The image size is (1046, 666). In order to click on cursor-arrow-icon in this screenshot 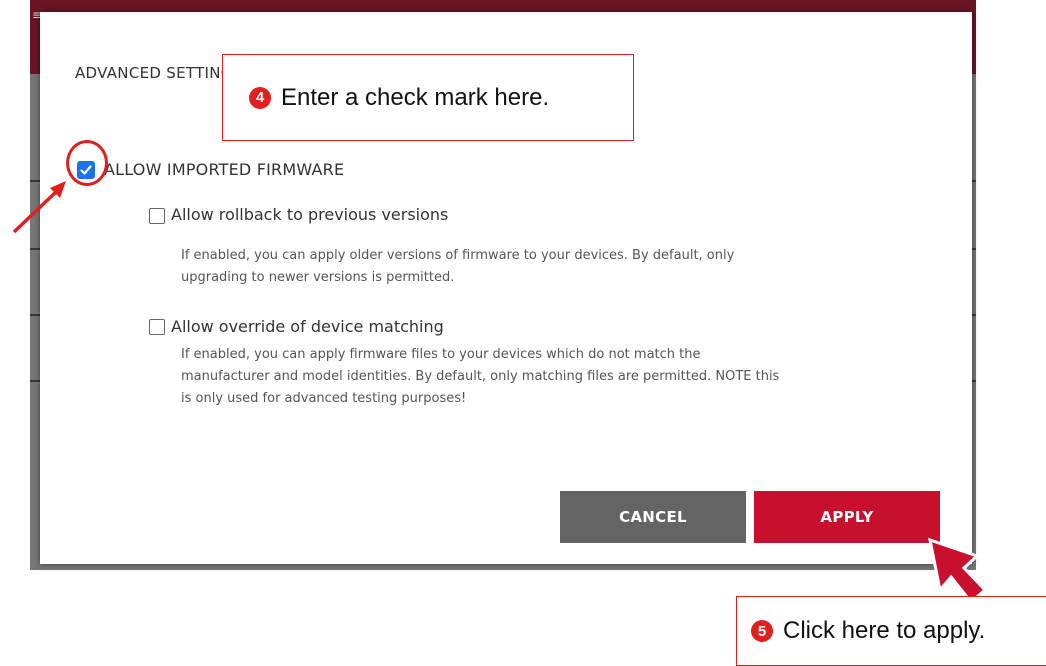, I will do `click(958, 571)`.